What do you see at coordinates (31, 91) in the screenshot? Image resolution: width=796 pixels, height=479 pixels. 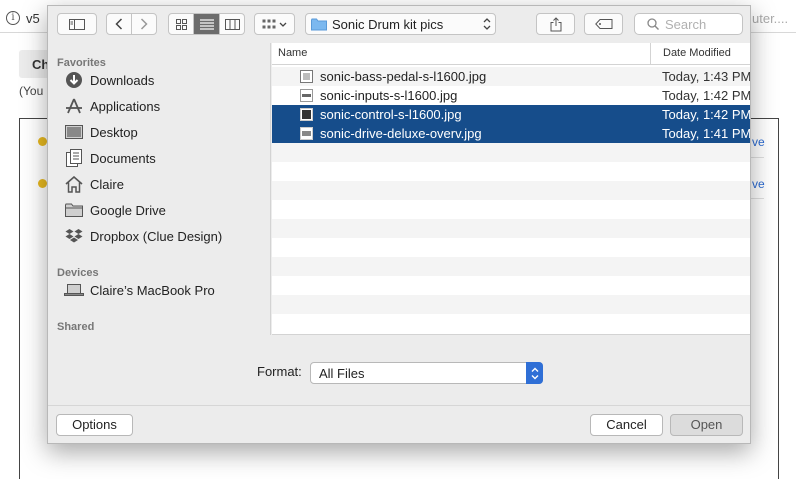 I see `background-note: (You` at bounding box center [31, 91].